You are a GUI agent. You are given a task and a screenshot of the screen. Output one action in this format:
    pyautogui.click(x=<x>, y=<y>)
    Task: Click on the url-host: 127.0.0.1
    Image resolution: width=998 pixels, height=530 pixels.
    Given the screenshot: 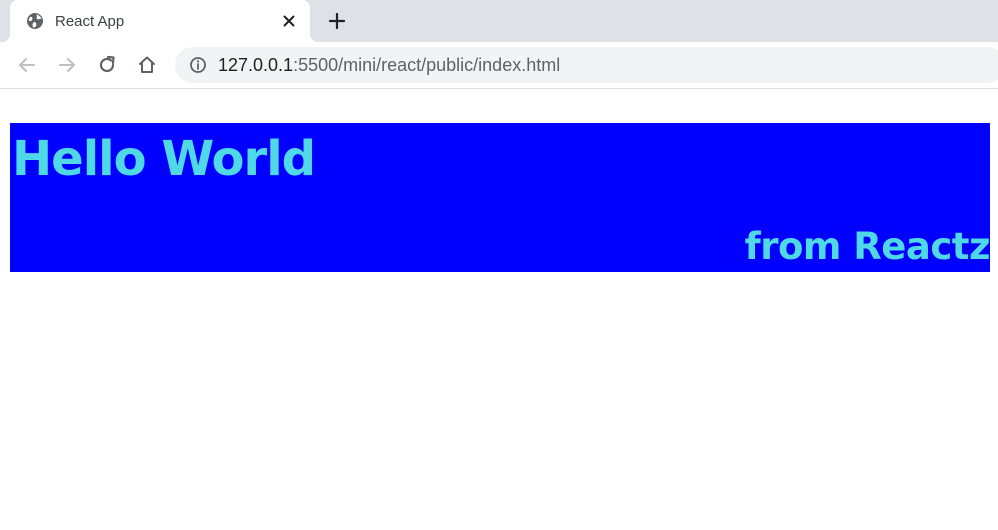 What is the action you would take?
    pyautogui.click(x=256, y=65)
    